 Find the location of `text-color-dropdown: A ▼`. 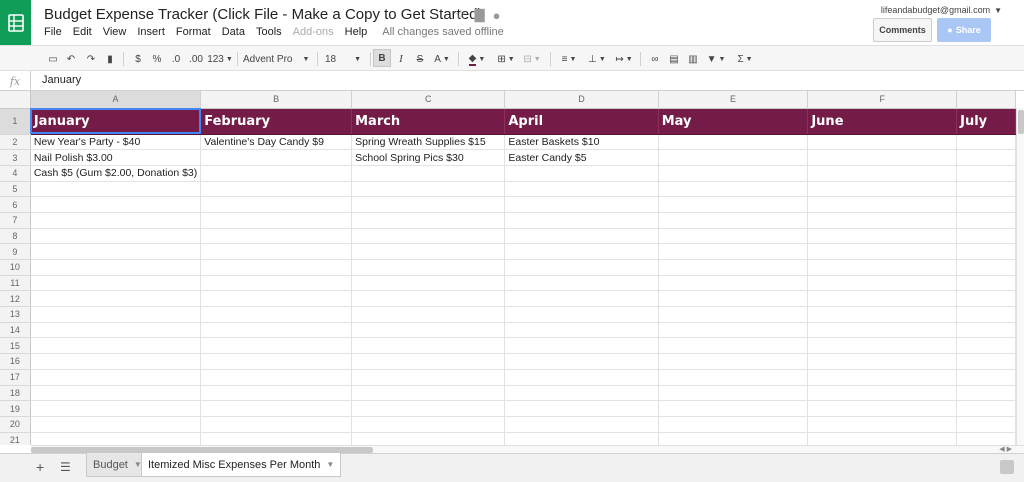

text-color-dropdown: A ▼ is located at coordinates (442, 59).